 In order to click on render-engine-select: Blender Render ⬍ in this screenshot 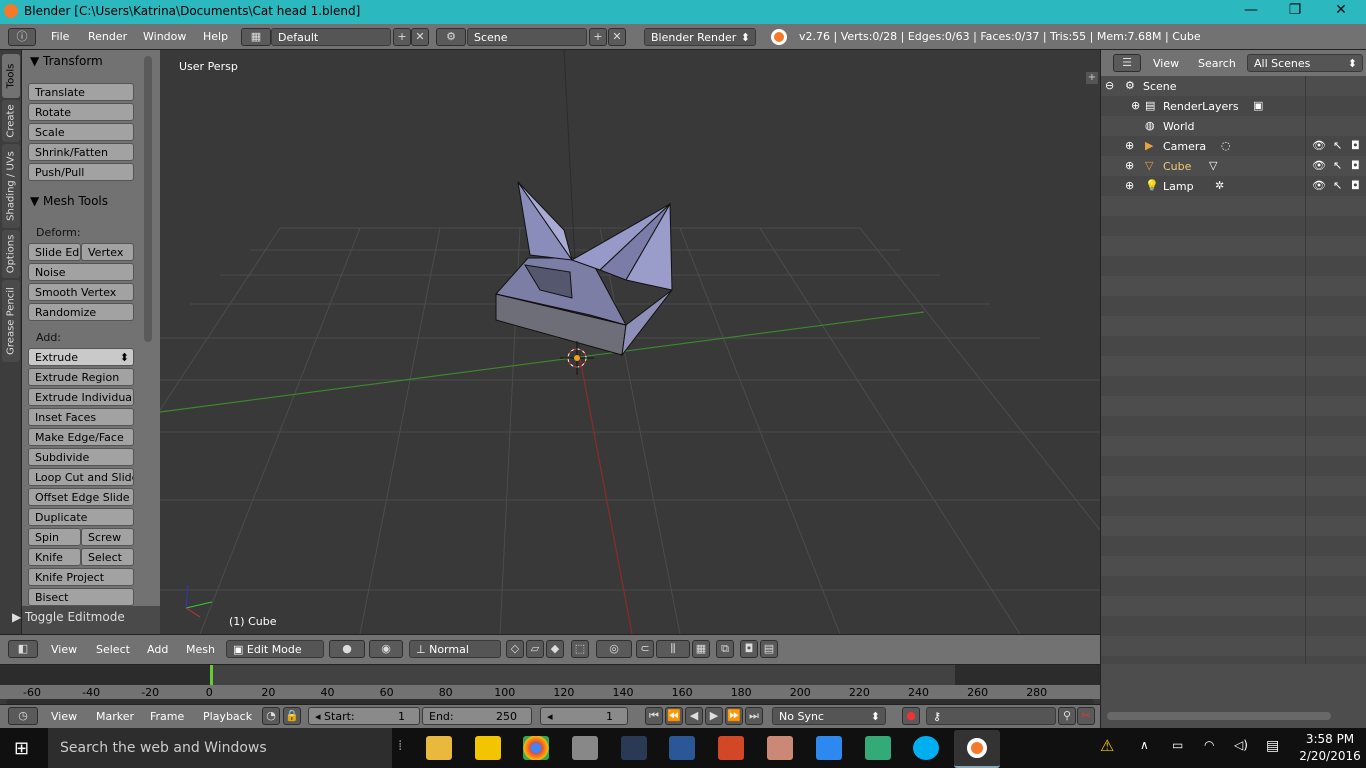, I will do `click(700, 37)`.